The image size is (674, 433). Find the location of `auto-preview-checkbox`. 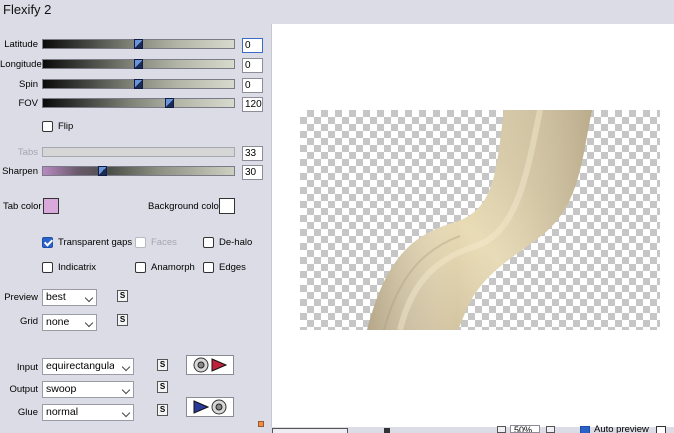

auto-preview-checkbox is located at coordinates (585, 429).